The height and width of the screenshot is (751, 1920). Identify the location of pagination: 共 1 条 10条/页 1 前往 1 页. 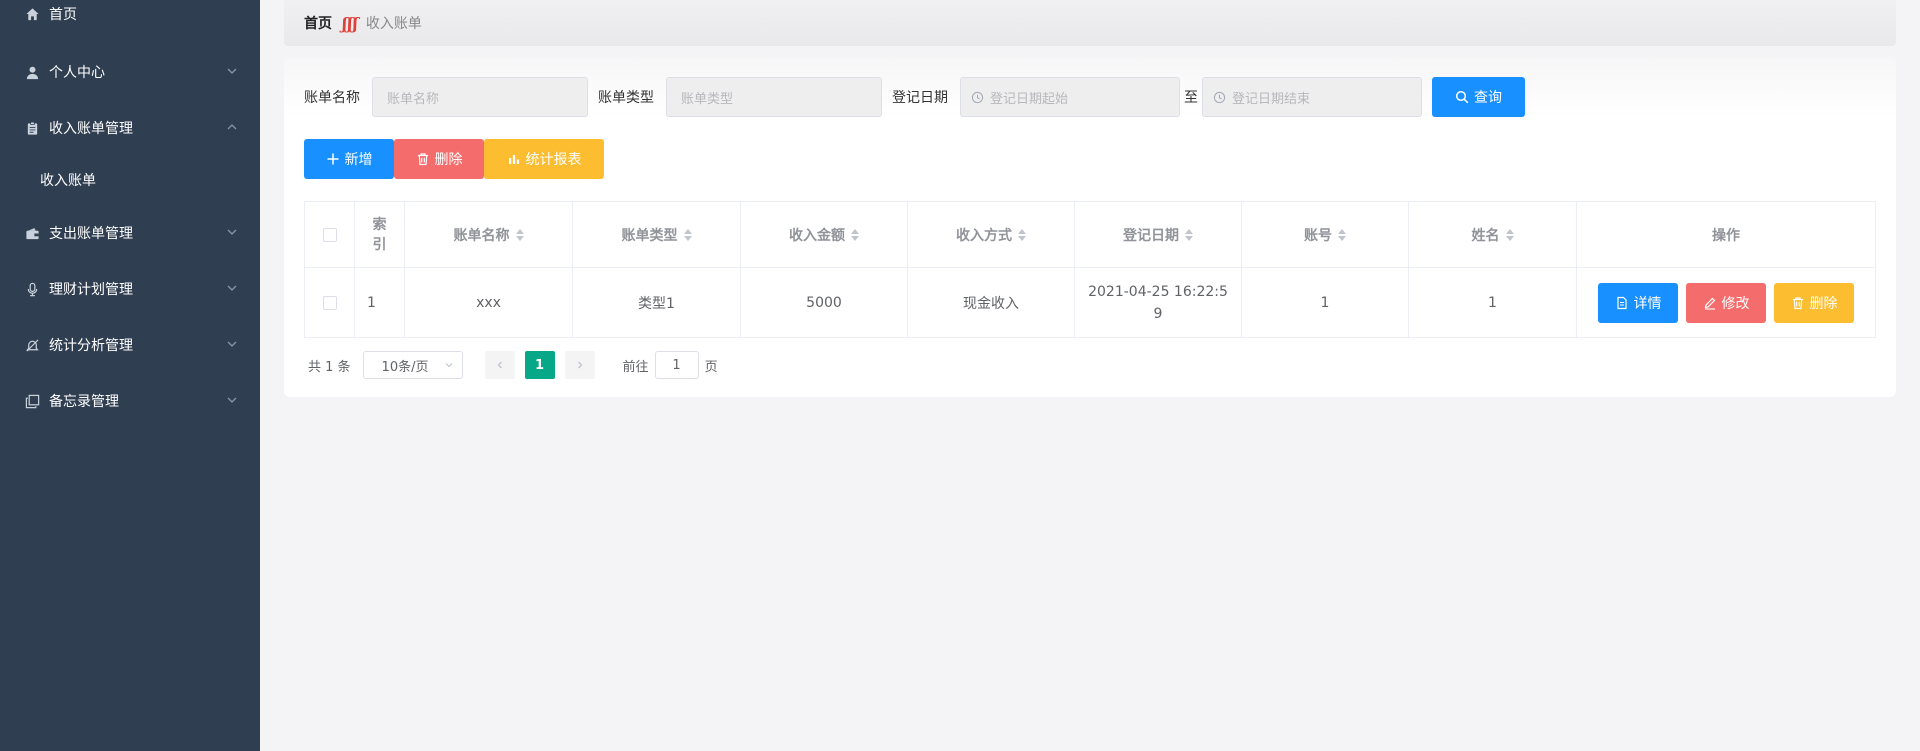
(511, 365).